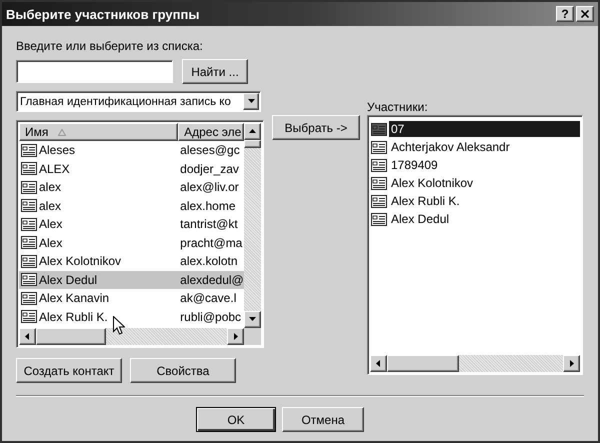 The width and height of the screenshot is (600, 443). What do you see at coordinates (94, 71) in the screenshot?
I see `search-field` at bounding box center [94, 71].